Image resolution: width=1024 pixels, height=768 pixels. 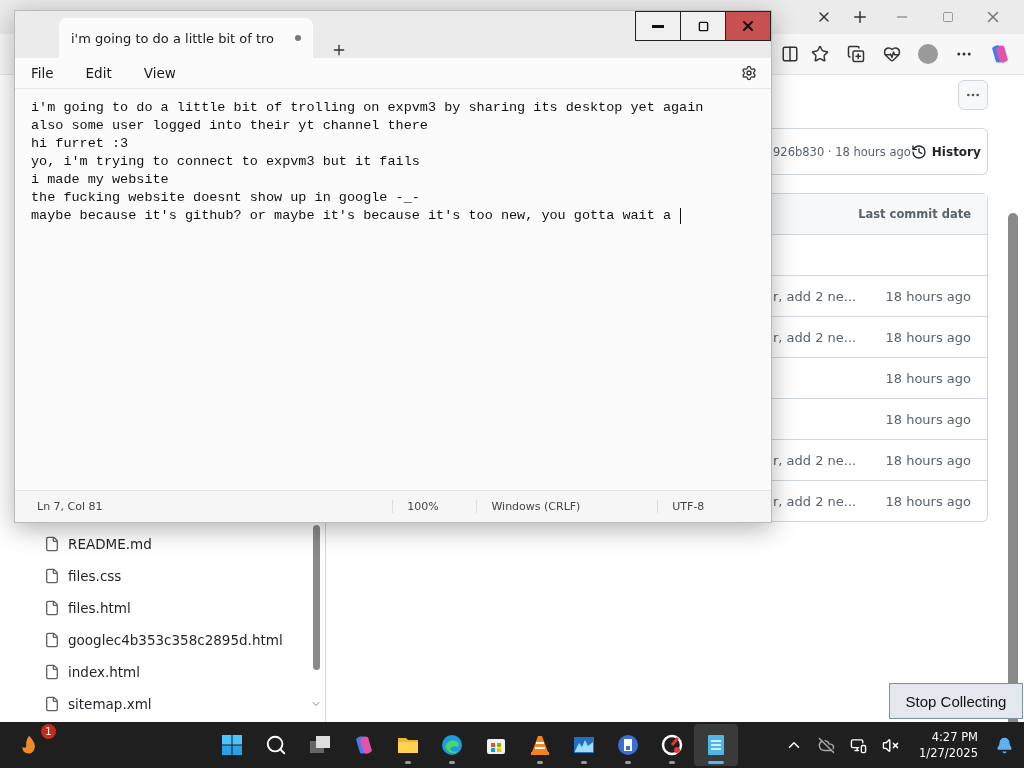 I want to click on column-header: Last commit date, so click(x=879, y=214).